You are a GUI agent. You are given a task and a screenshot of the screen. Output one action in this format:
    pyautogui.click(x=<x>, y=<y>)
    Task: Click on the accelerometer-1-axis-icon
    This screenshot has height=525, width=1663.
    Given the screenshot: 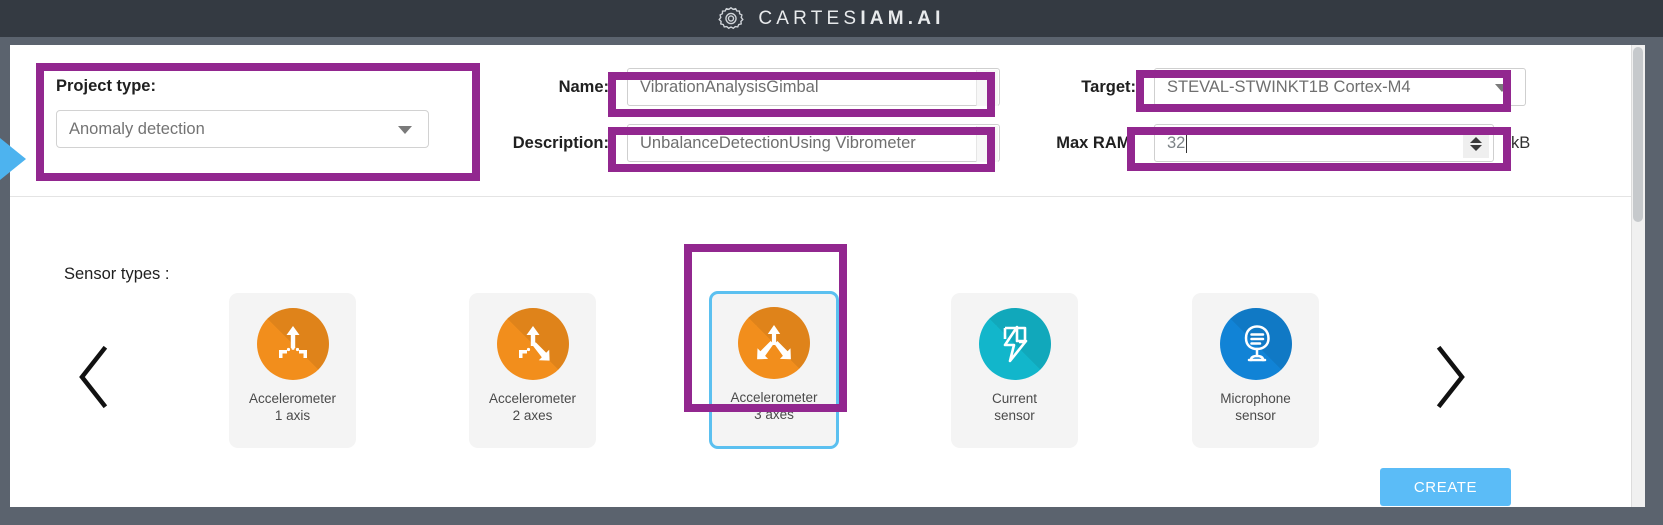 What is the action you would take?
    pyautogui.click(x=292, y=344)
    